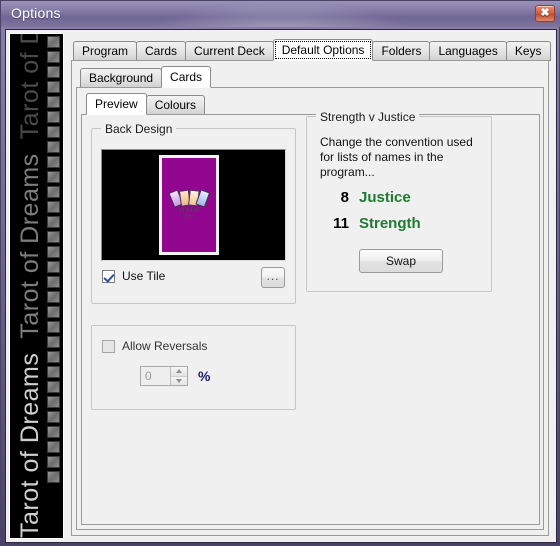  I want to click on tab-label: Colours, so click(175, 105).